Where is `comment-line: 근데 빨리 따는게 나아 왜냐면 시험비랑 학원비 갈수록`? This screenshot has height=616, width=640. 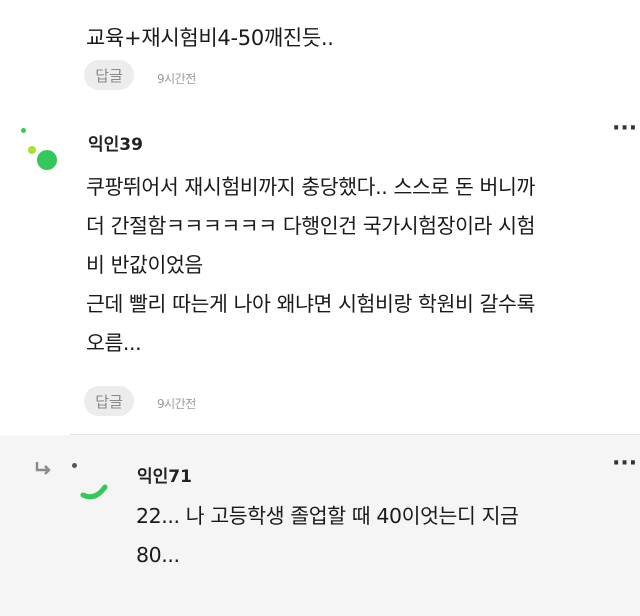
comment-line: 근데 빨리 따는게 나아 왜냐면 시험비랑 학원비 갈수록 is located at coordinates (310, 304).